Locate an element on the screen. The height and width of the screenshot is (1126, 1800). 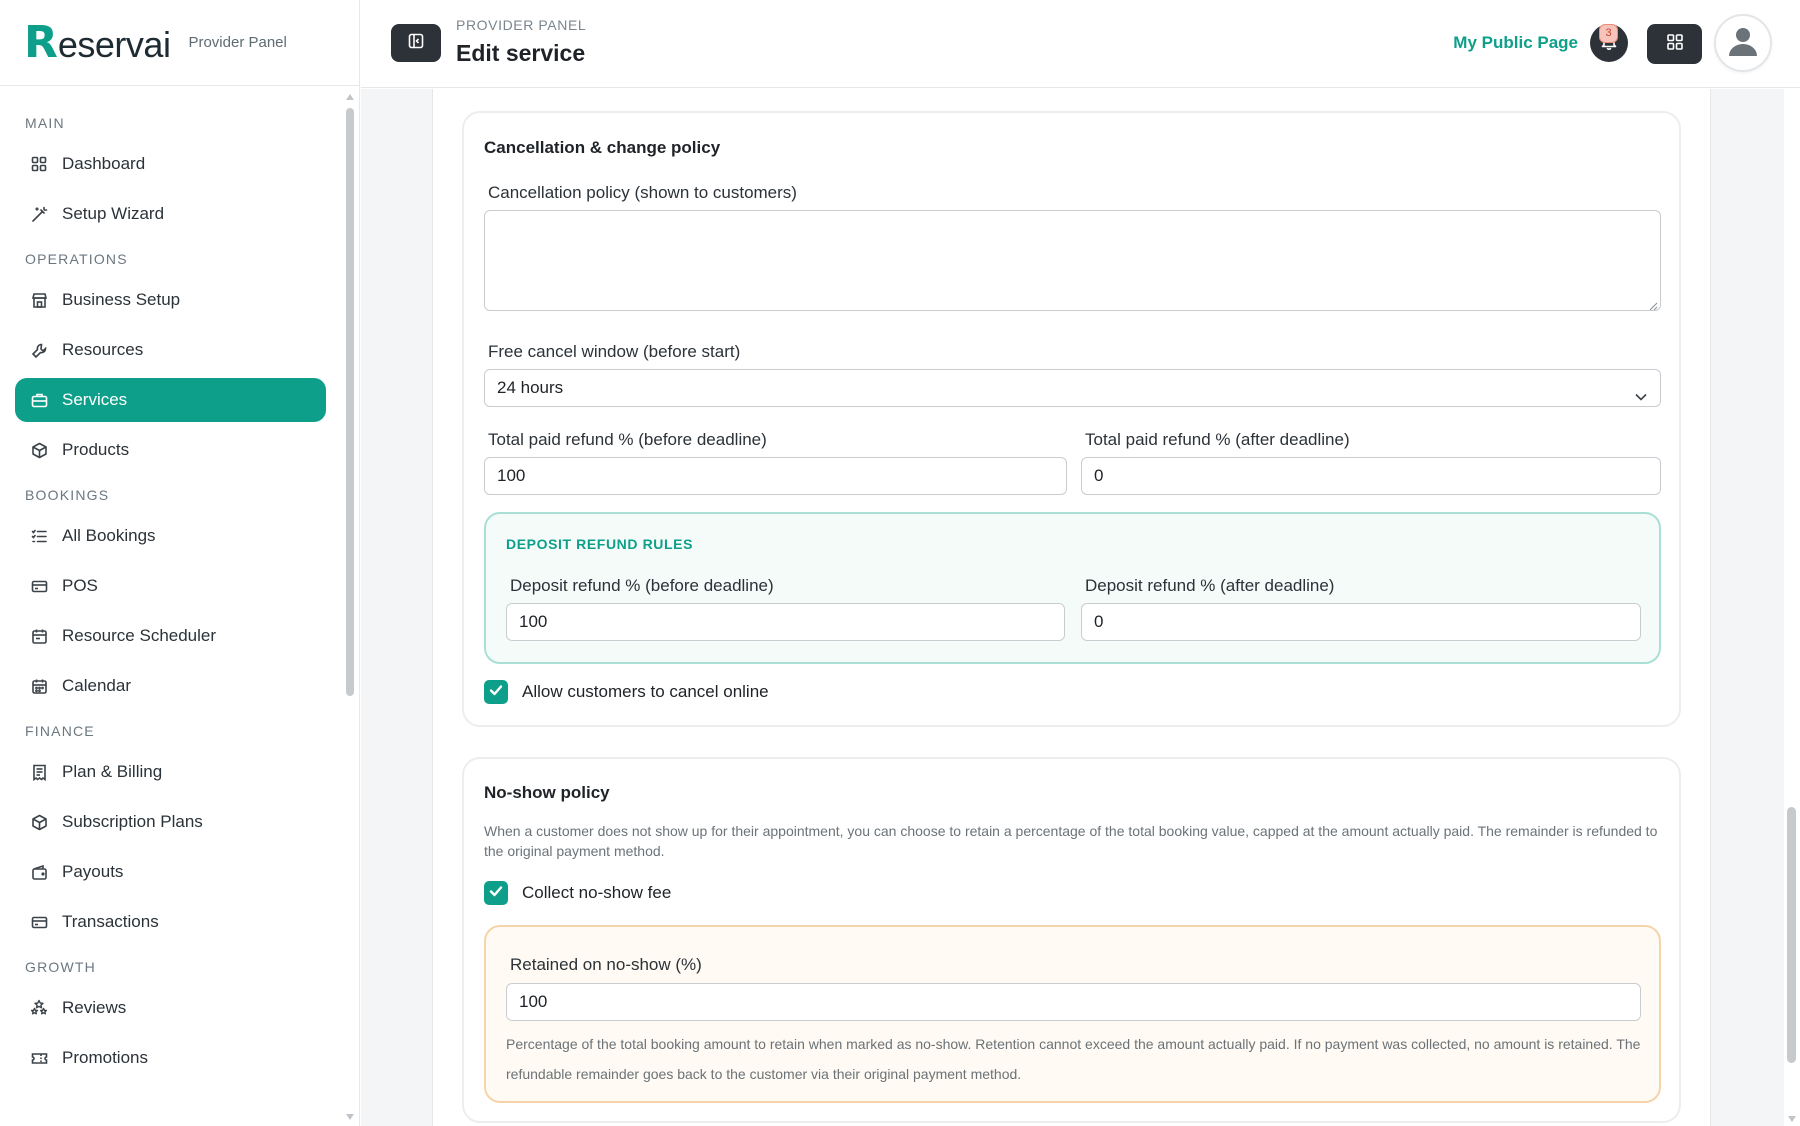
nav-section-main: MAIN is located at coordinates (45, 123).